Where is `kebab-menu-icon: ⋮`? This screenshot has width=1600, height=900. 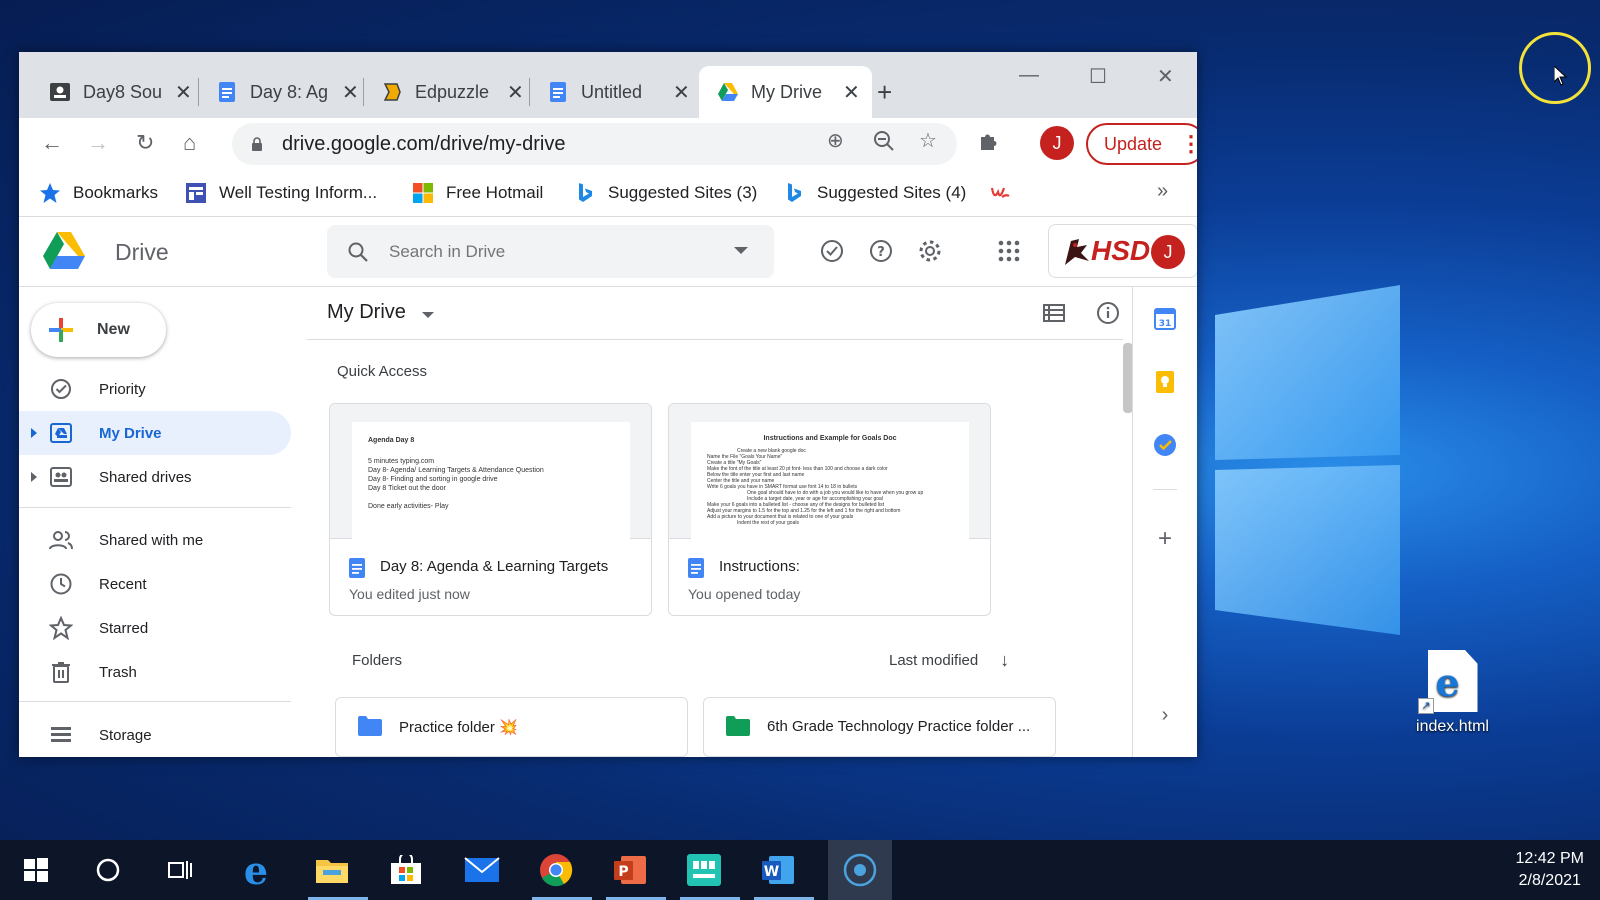
kebab-menu-icon: ⋮ is located at coordinates (1188, 144).